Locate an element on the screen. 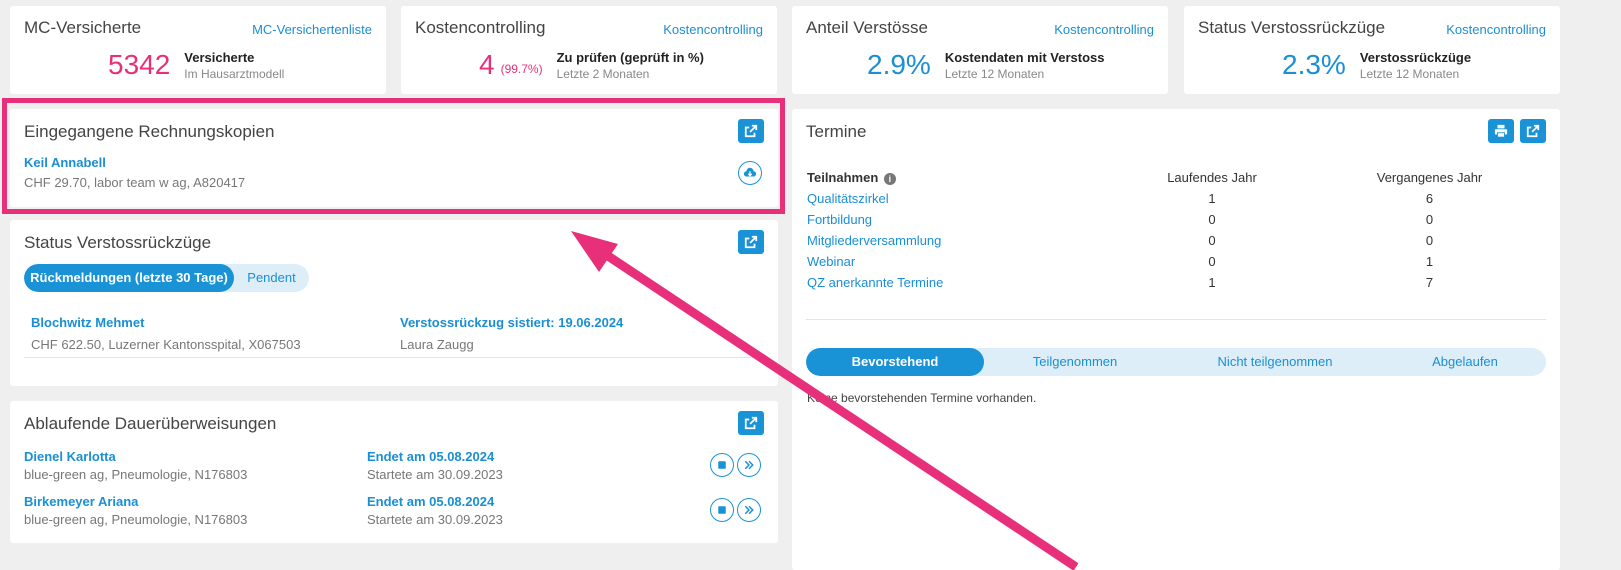  kpi-value: 5342 is located at coordinates (139, 64).